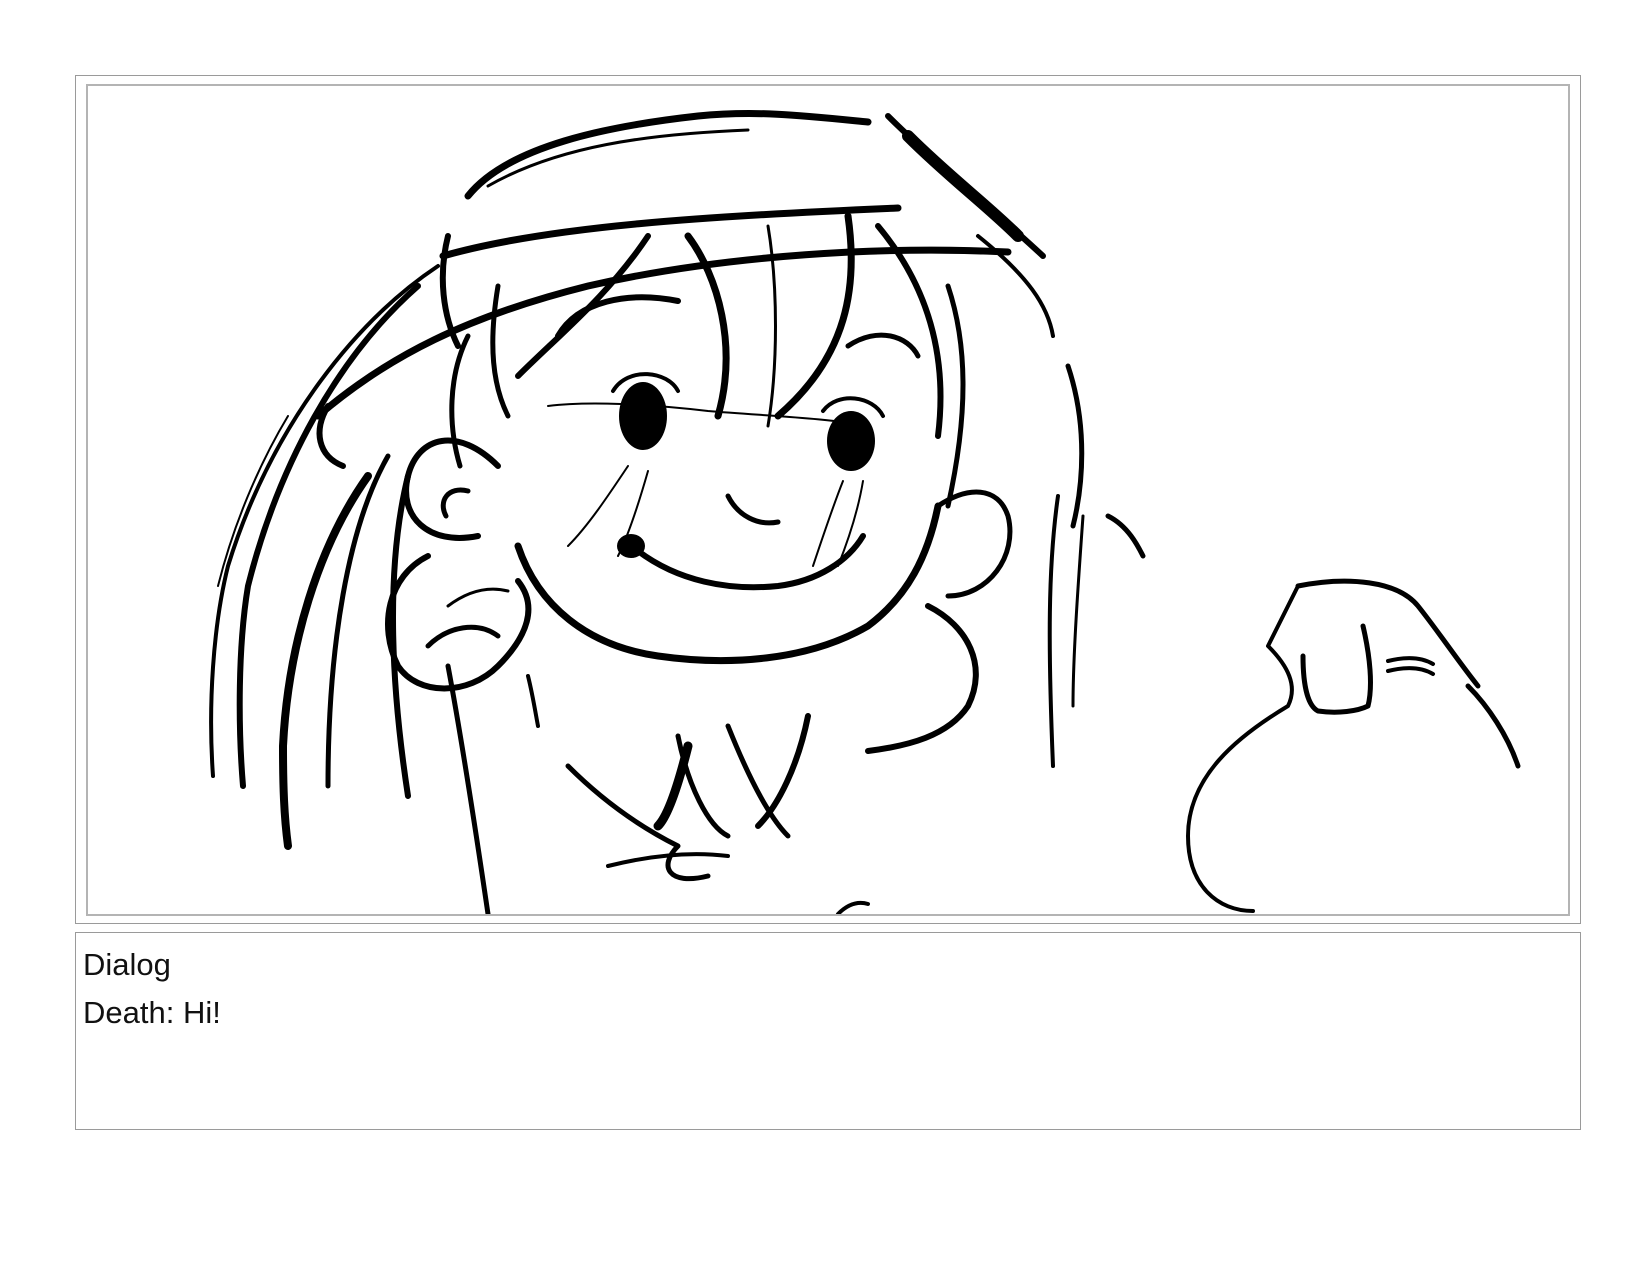 This screenshot has width=1650, height=1275. What do you see at coordinates (643, 416) in the screenshot?
I see `left-eye` at bounding box center [643, 416].